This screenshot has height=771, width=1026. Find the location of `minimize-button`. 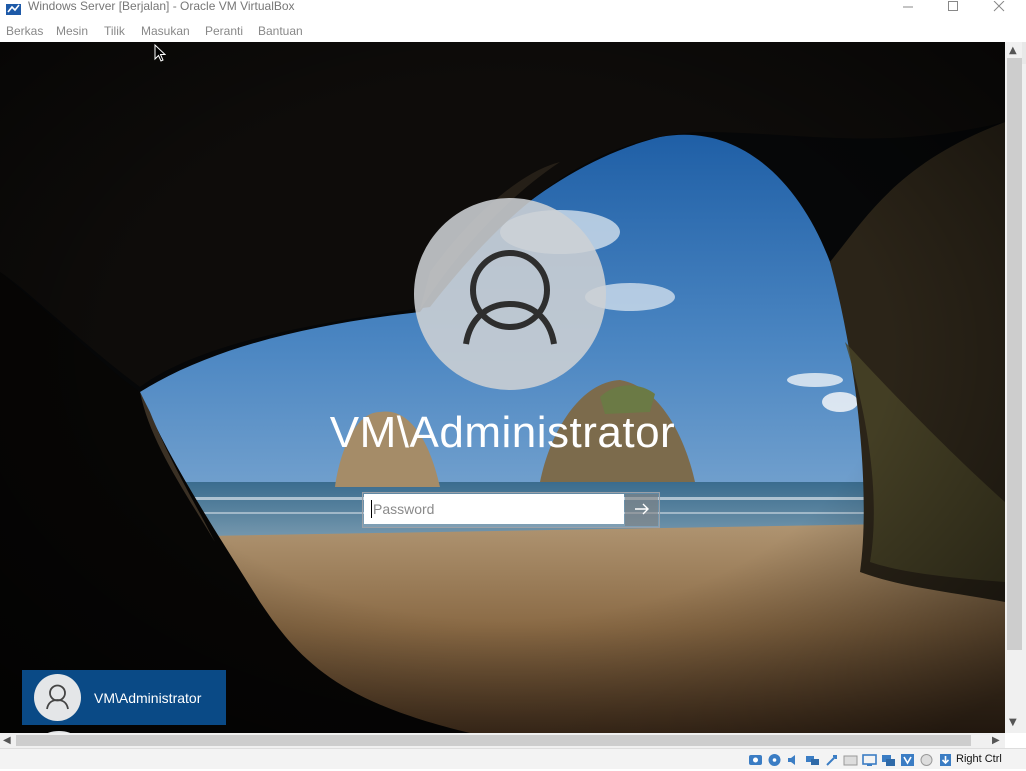

minimize-button is located at coordinates (908, 7).